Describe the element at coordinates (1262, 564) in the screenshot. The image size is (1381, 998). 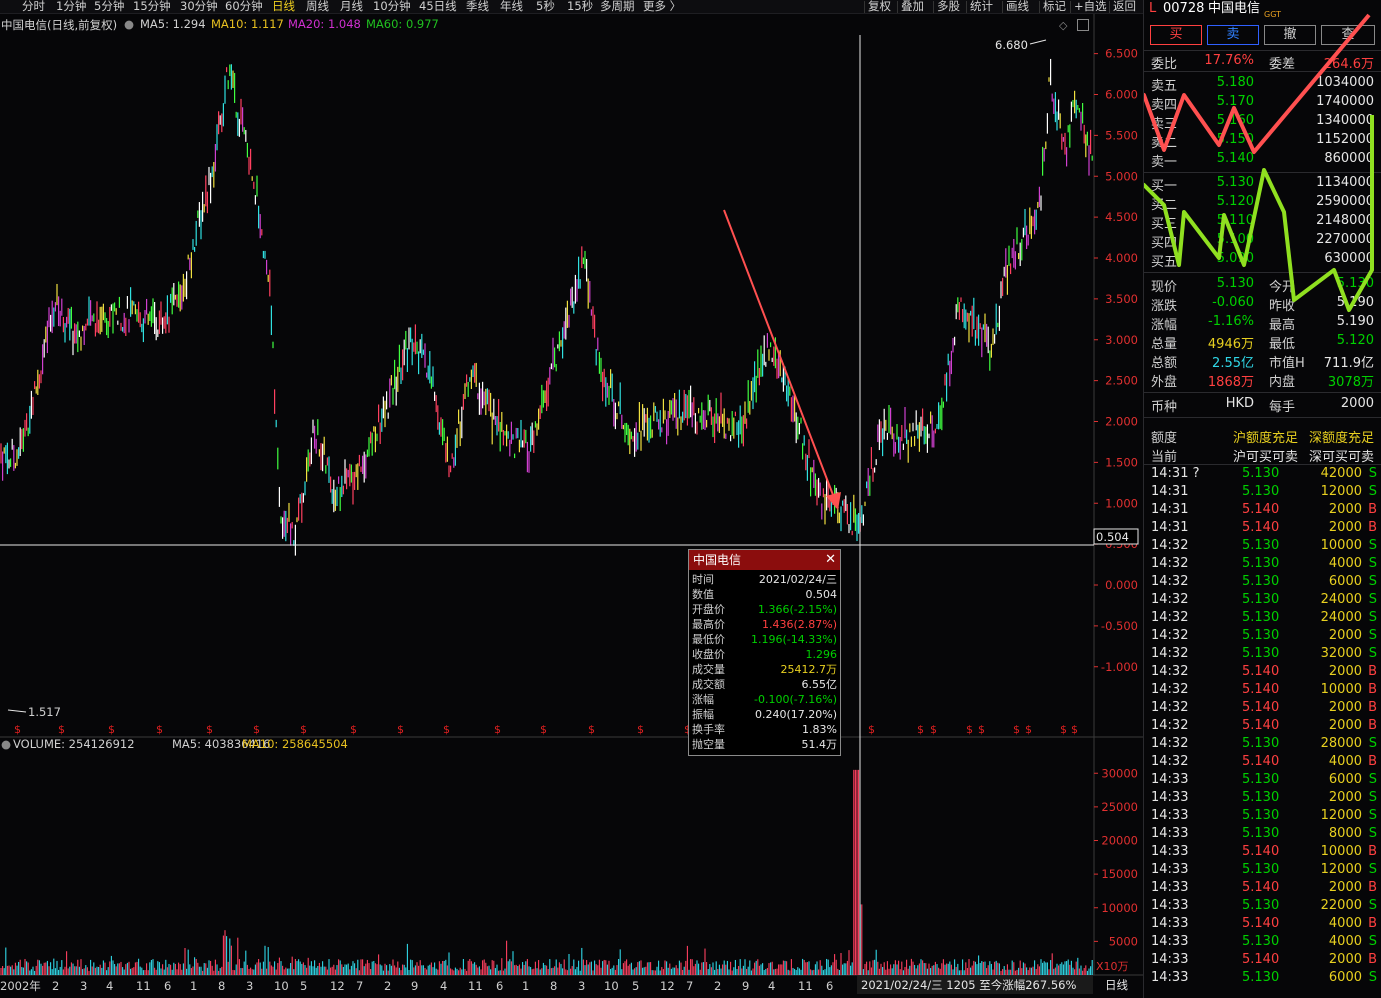
I see `tick-row: 14:32 5.130 4000 S` at that location.